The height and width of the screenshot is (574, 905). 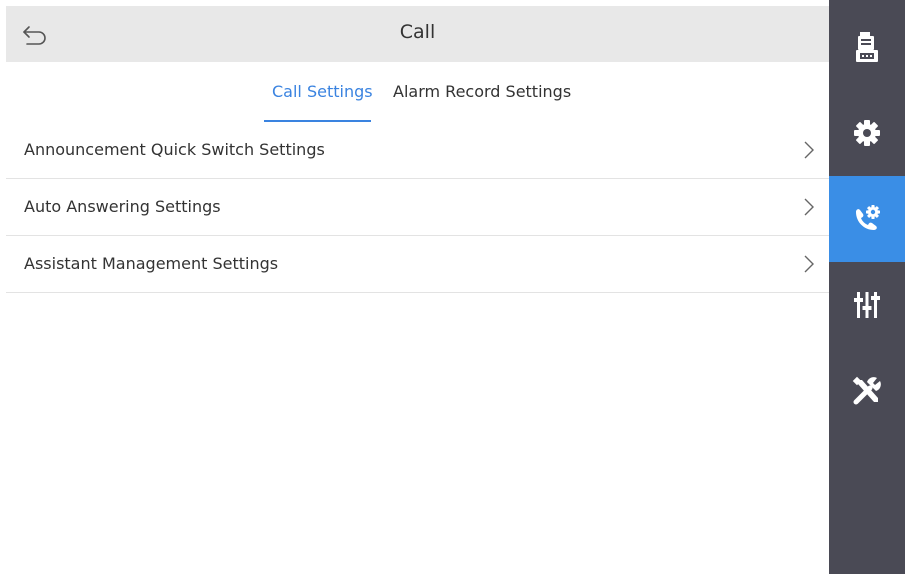 I want to click on sidebar-item-device, so click(x=867, y=47).